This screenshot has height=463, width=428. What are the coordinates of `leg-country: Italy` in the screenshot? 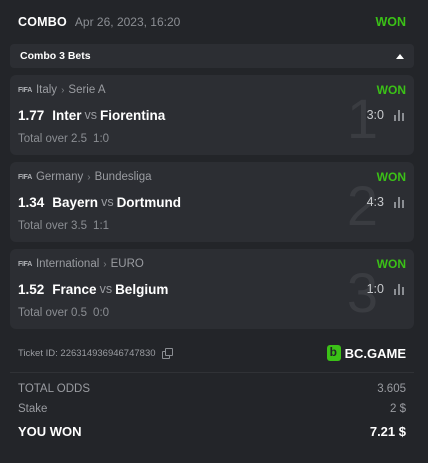 It's located at (46, 90).